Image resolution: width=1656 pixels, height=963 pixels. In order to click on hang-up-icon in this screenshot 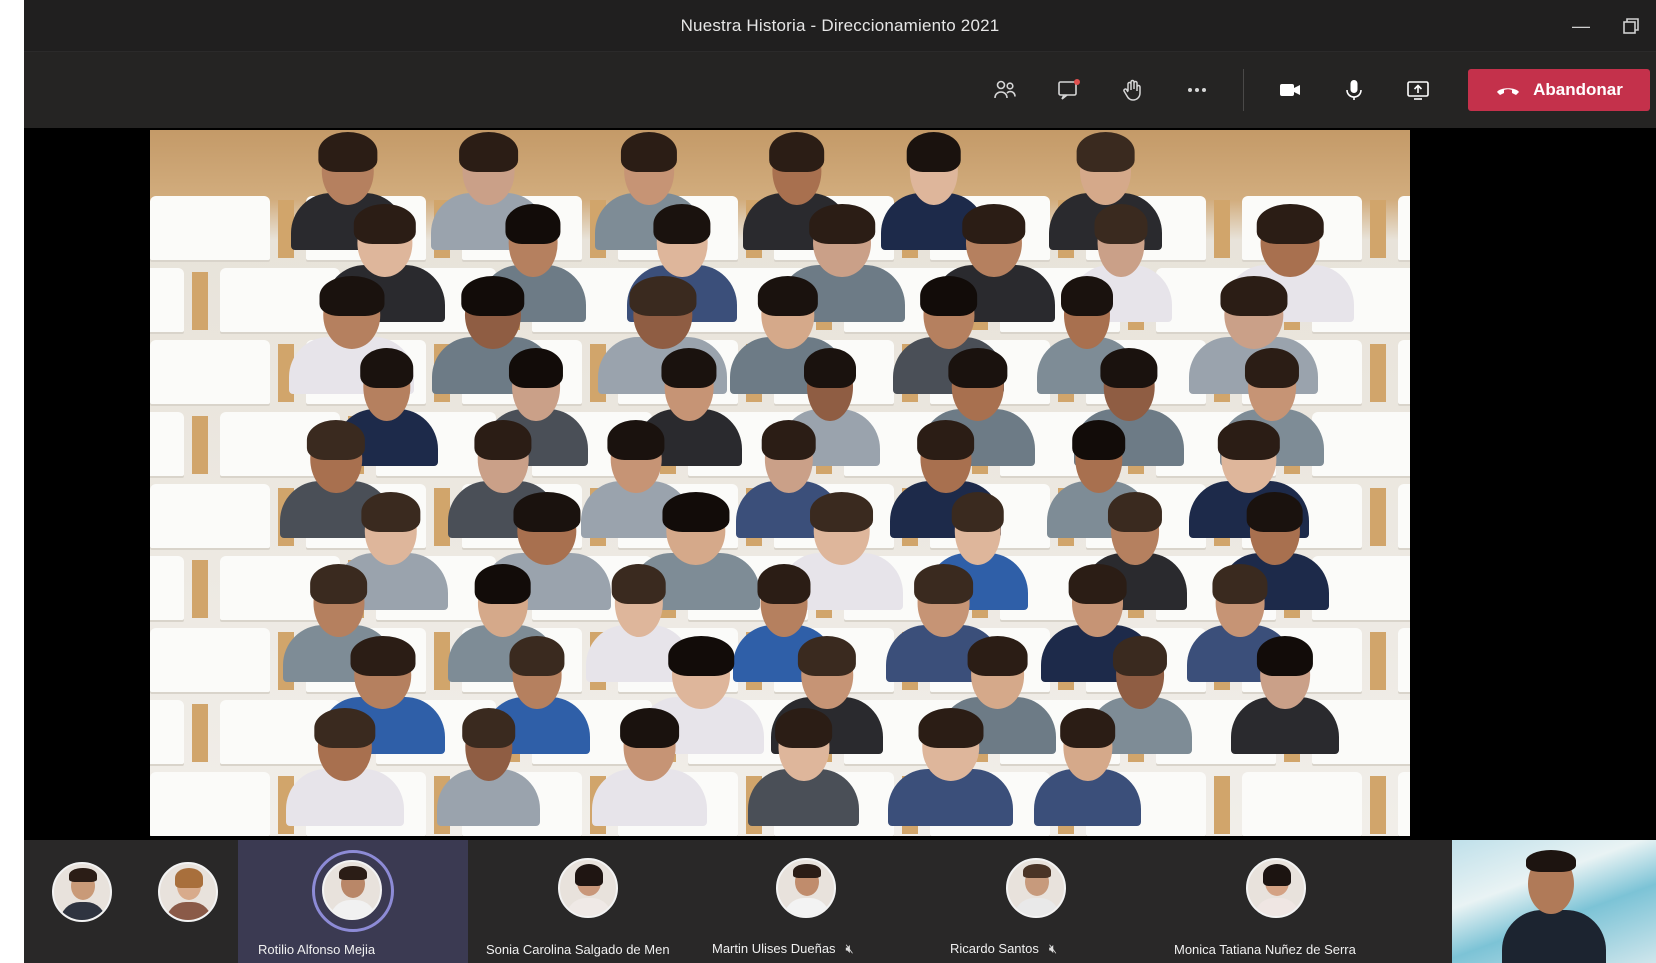, I will do `click(1508, 91)`.